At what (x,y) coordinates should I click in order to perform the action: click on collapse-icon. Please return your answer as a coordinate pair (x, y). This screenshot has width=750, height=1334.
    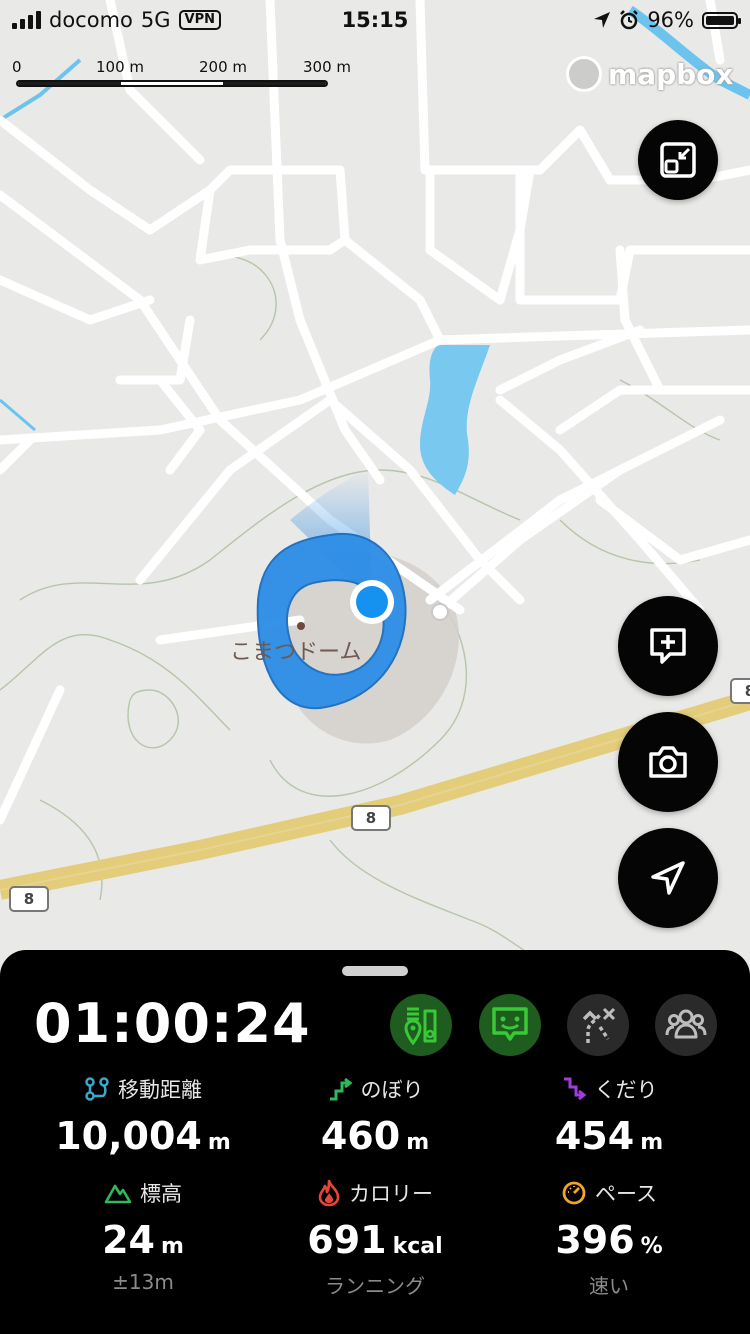
    Looking at the image, I should click on (678, 160).